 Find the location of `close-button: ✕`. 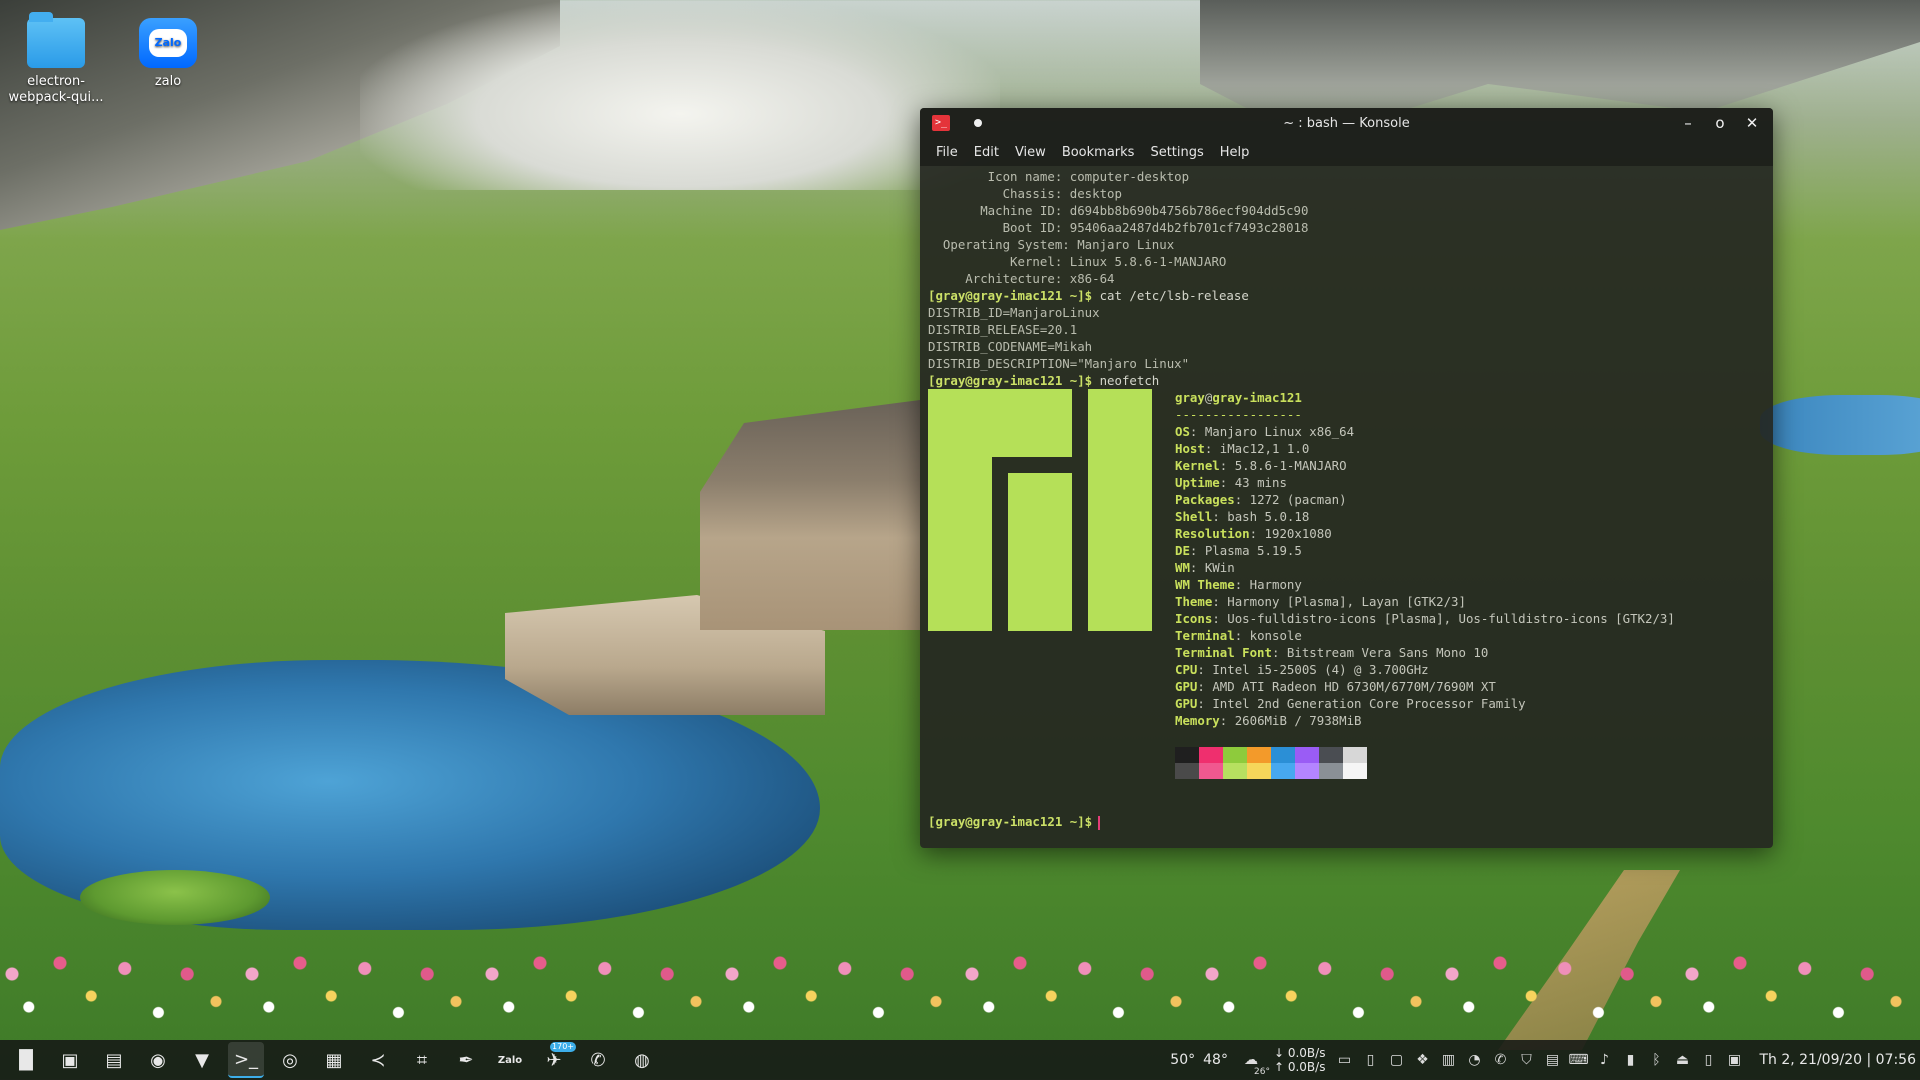

close-button: ✕ is located at coordinates (1752, 123).